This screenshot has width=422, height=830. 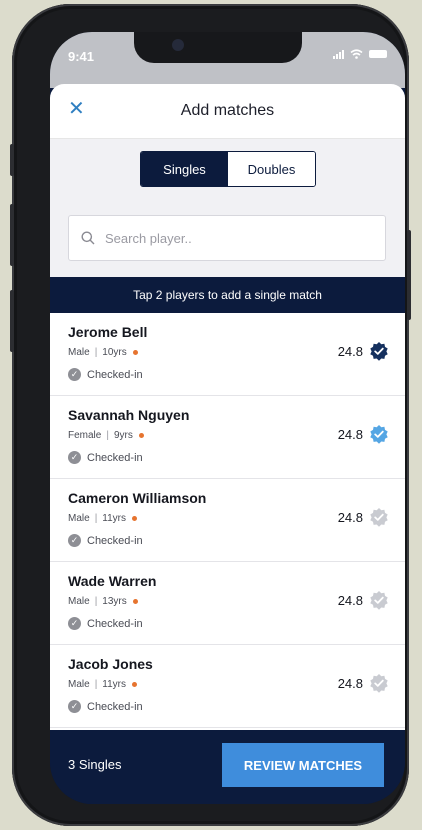 What do you see at coordinates (303, 765) in the screenshot?
I see `review-matches-button: REVIEW MATCHES` at bounding box center [303, 765].